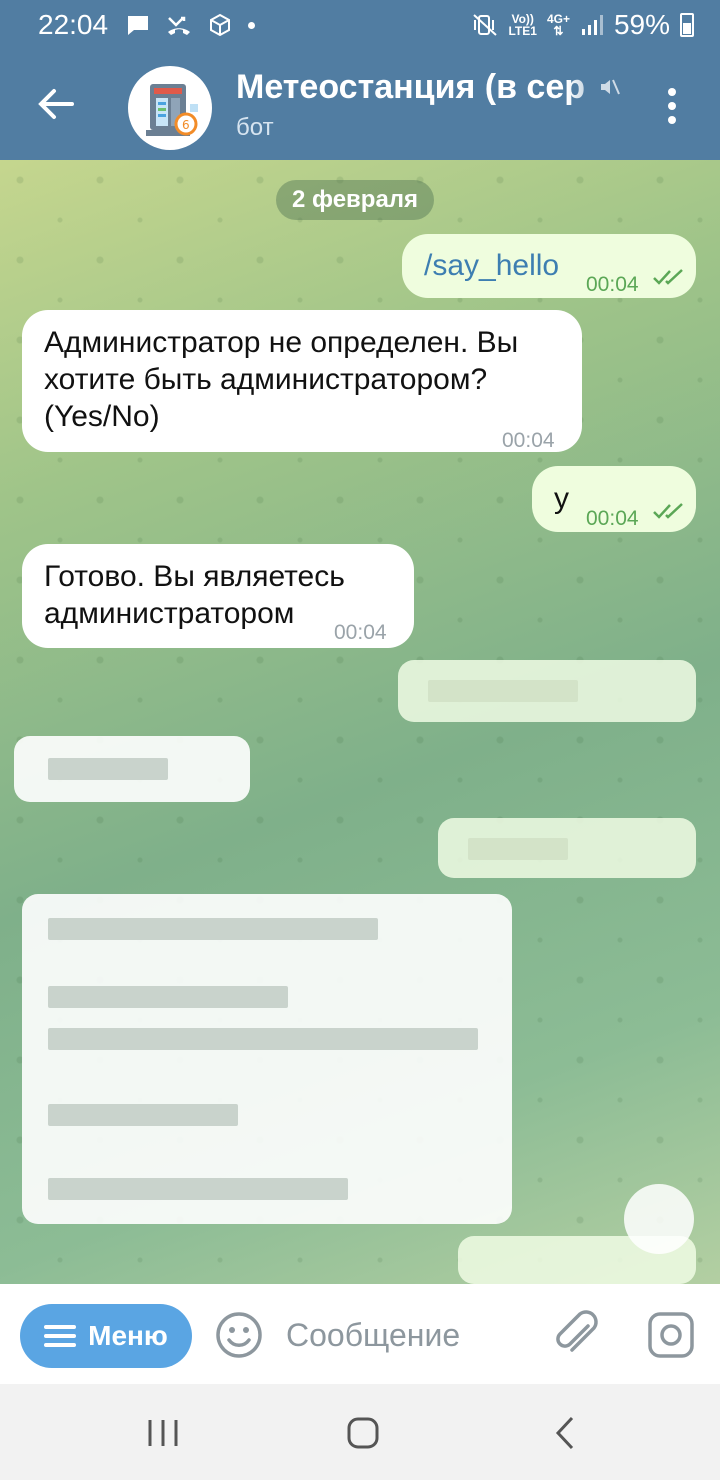 This screenshot has height=1480, width=720. Describe the element at coordinates (672, 106) in the screenshot. I see `more-vert-icon` at that location.